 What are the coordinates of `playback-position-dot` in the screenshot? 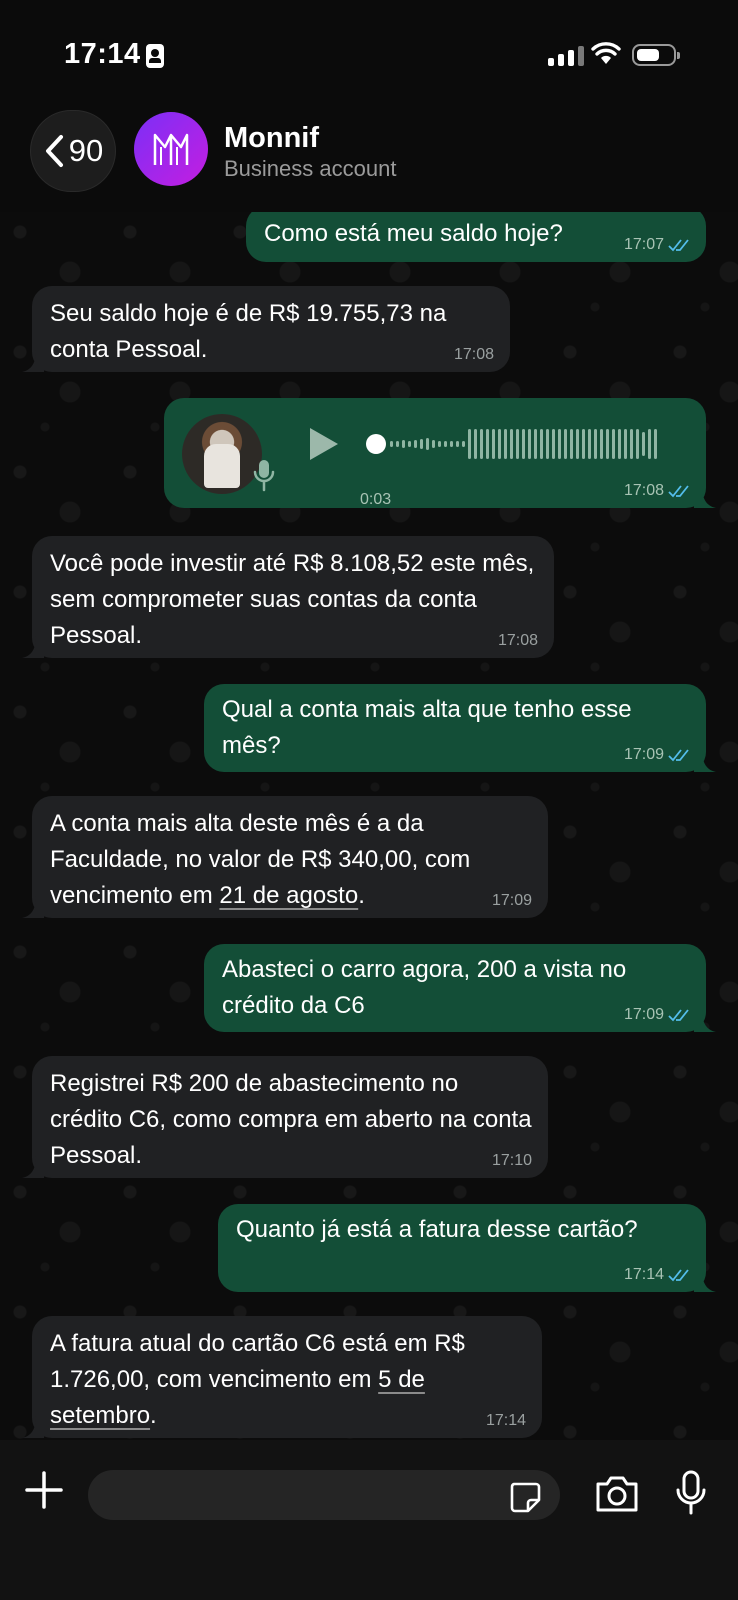 It's located at (376, 444).